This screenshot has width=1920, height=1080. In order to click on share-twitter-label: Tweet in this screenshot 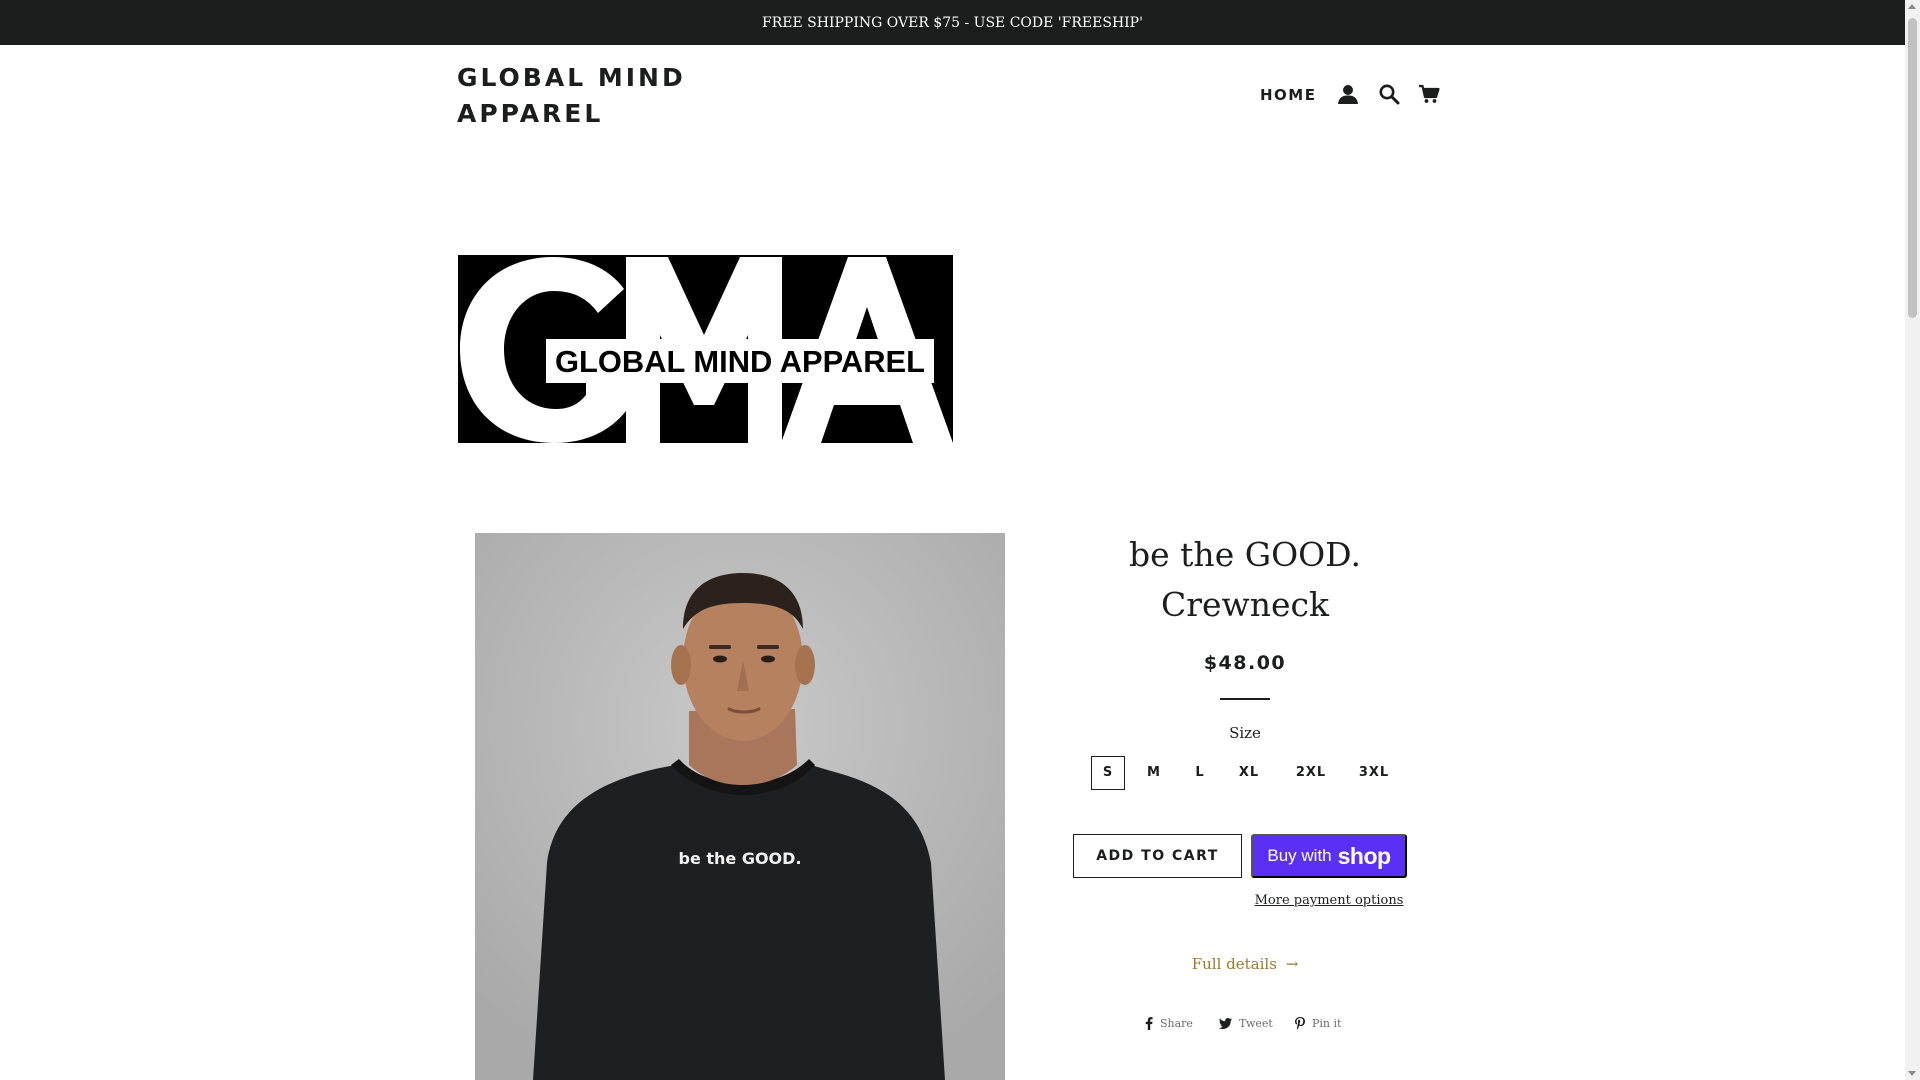, I will do `click(1256, 1023)`.